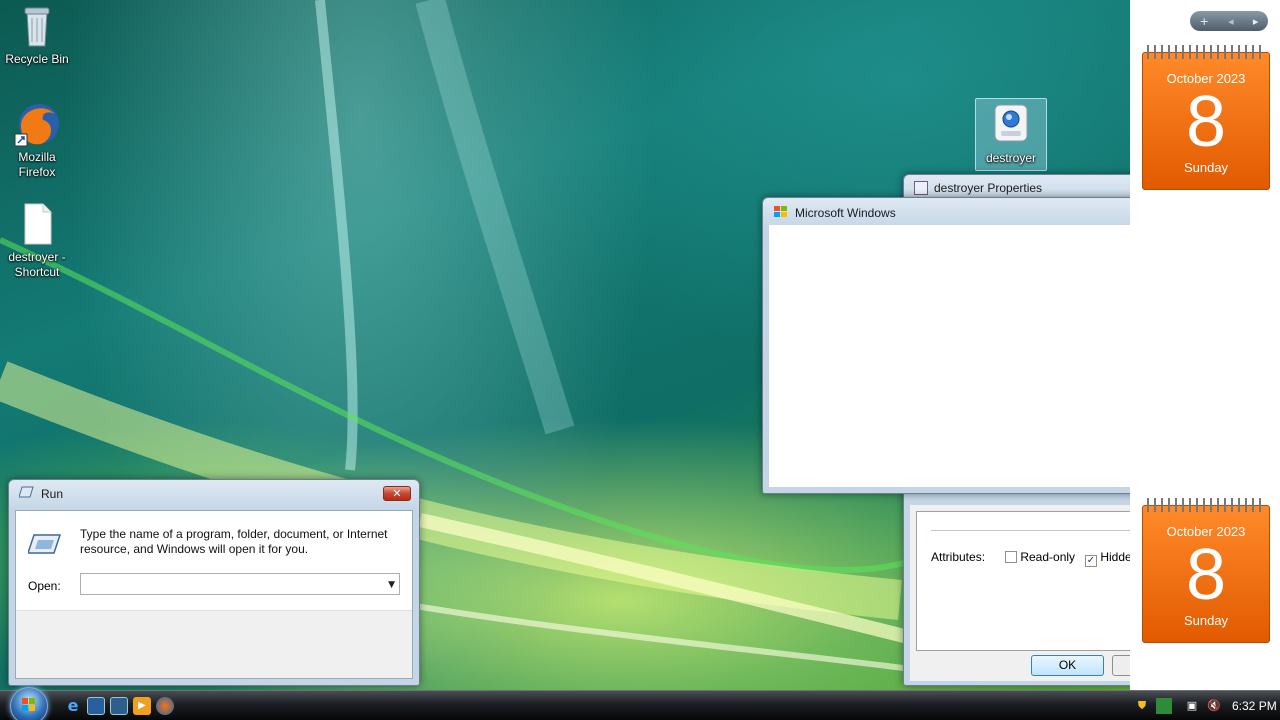  Describe the element at coordinates (397, 493) in the screenshot. I see `close-button: ✕` at that location.